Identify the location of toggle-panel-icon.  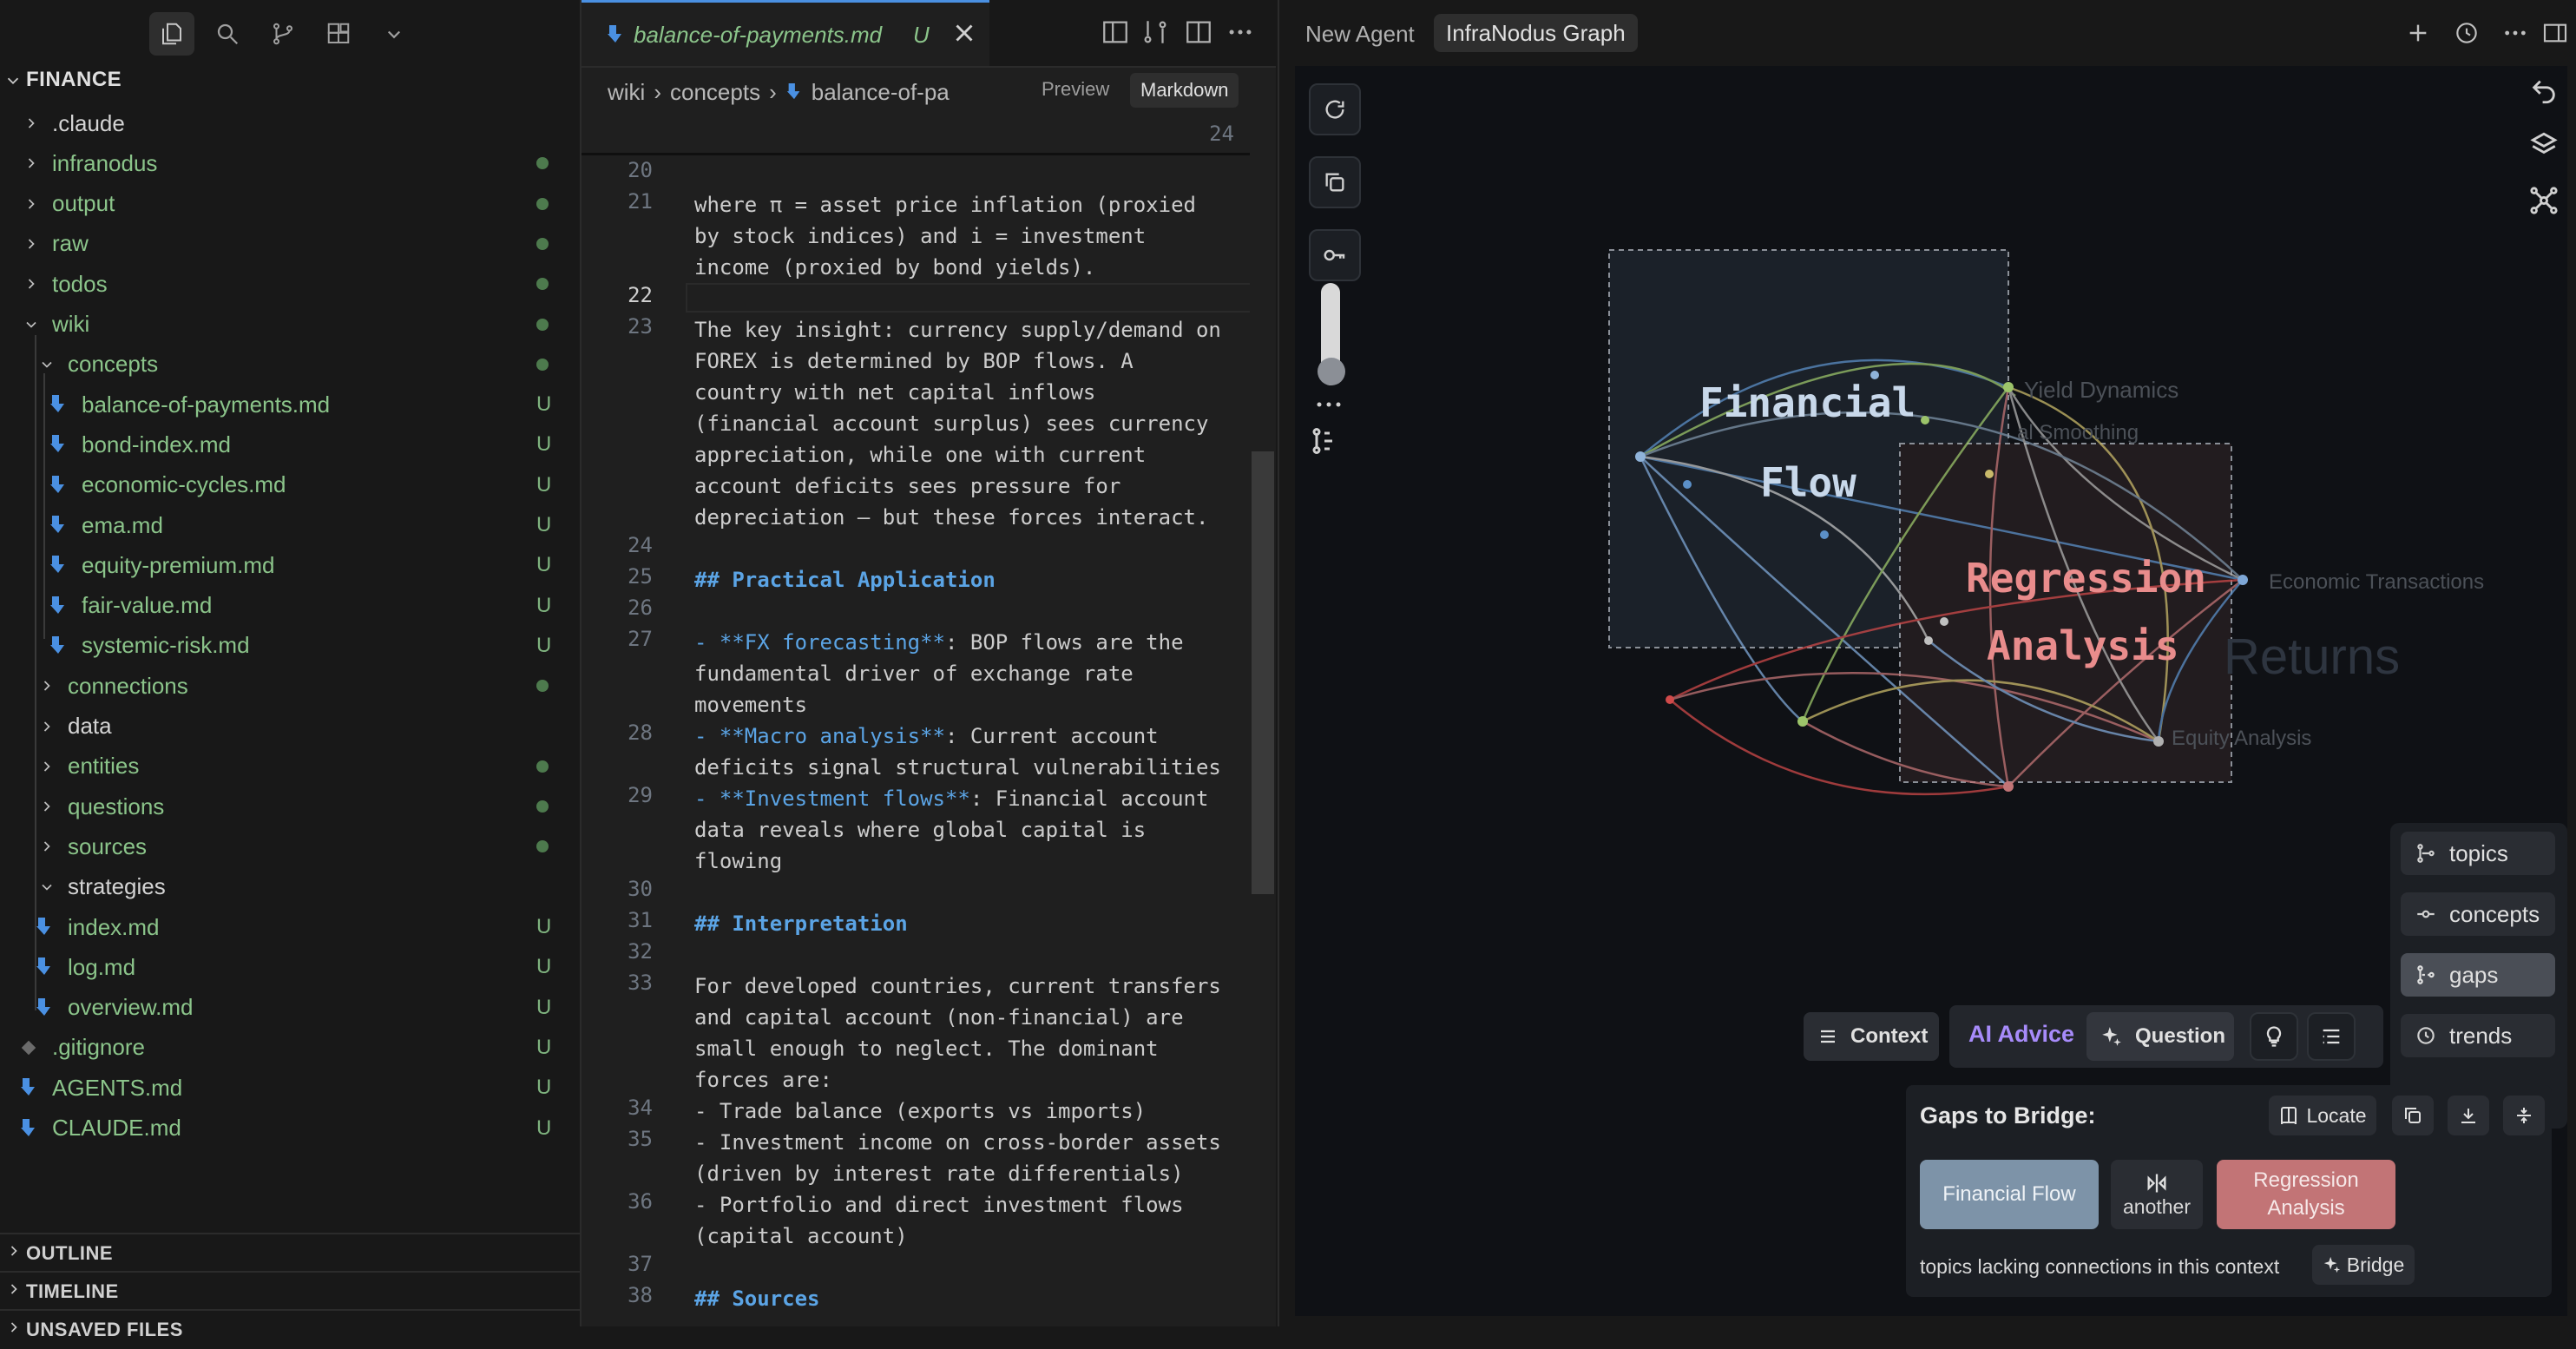
(2555, 33).